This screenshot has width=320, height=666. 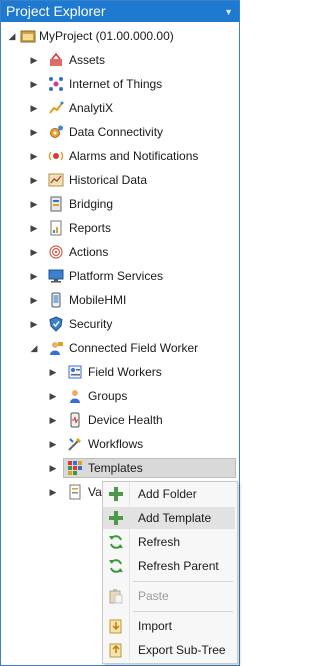 What do you see at coordinates (56, 156) in the screenshot?
I see `alarm-icon` at bounding box center [56, 156].